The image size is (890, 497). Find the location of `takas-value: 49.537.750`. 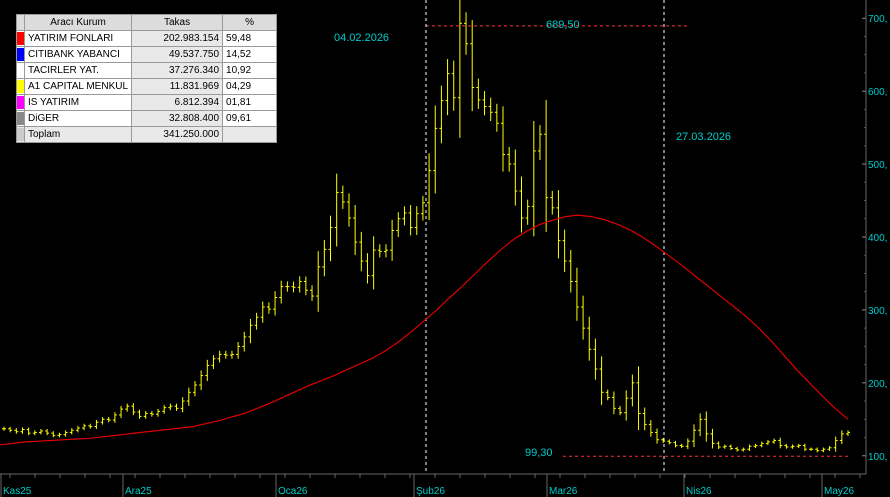

takas-value: 49.537.750 is located at coordinates (177, 54).